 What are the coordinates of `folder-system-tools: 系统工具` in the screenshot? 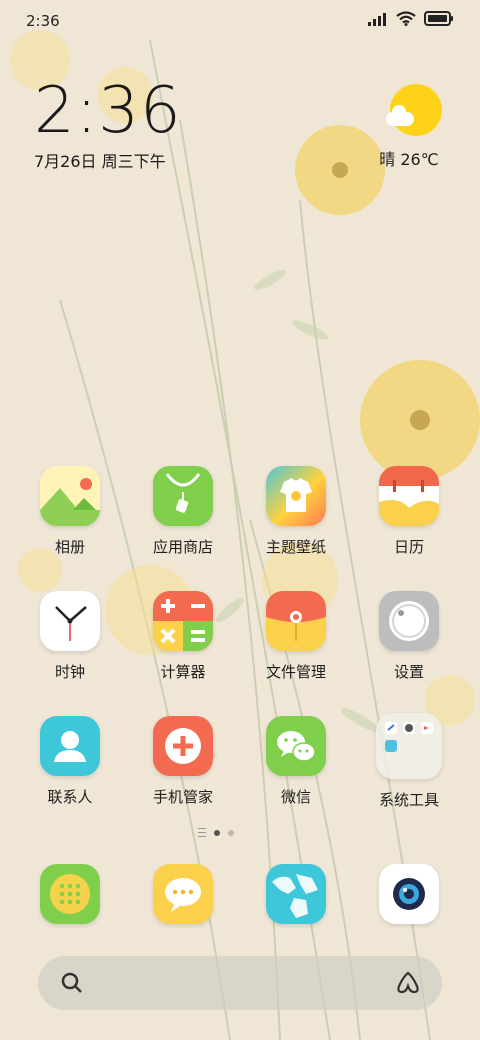 It's located at (409, 761).